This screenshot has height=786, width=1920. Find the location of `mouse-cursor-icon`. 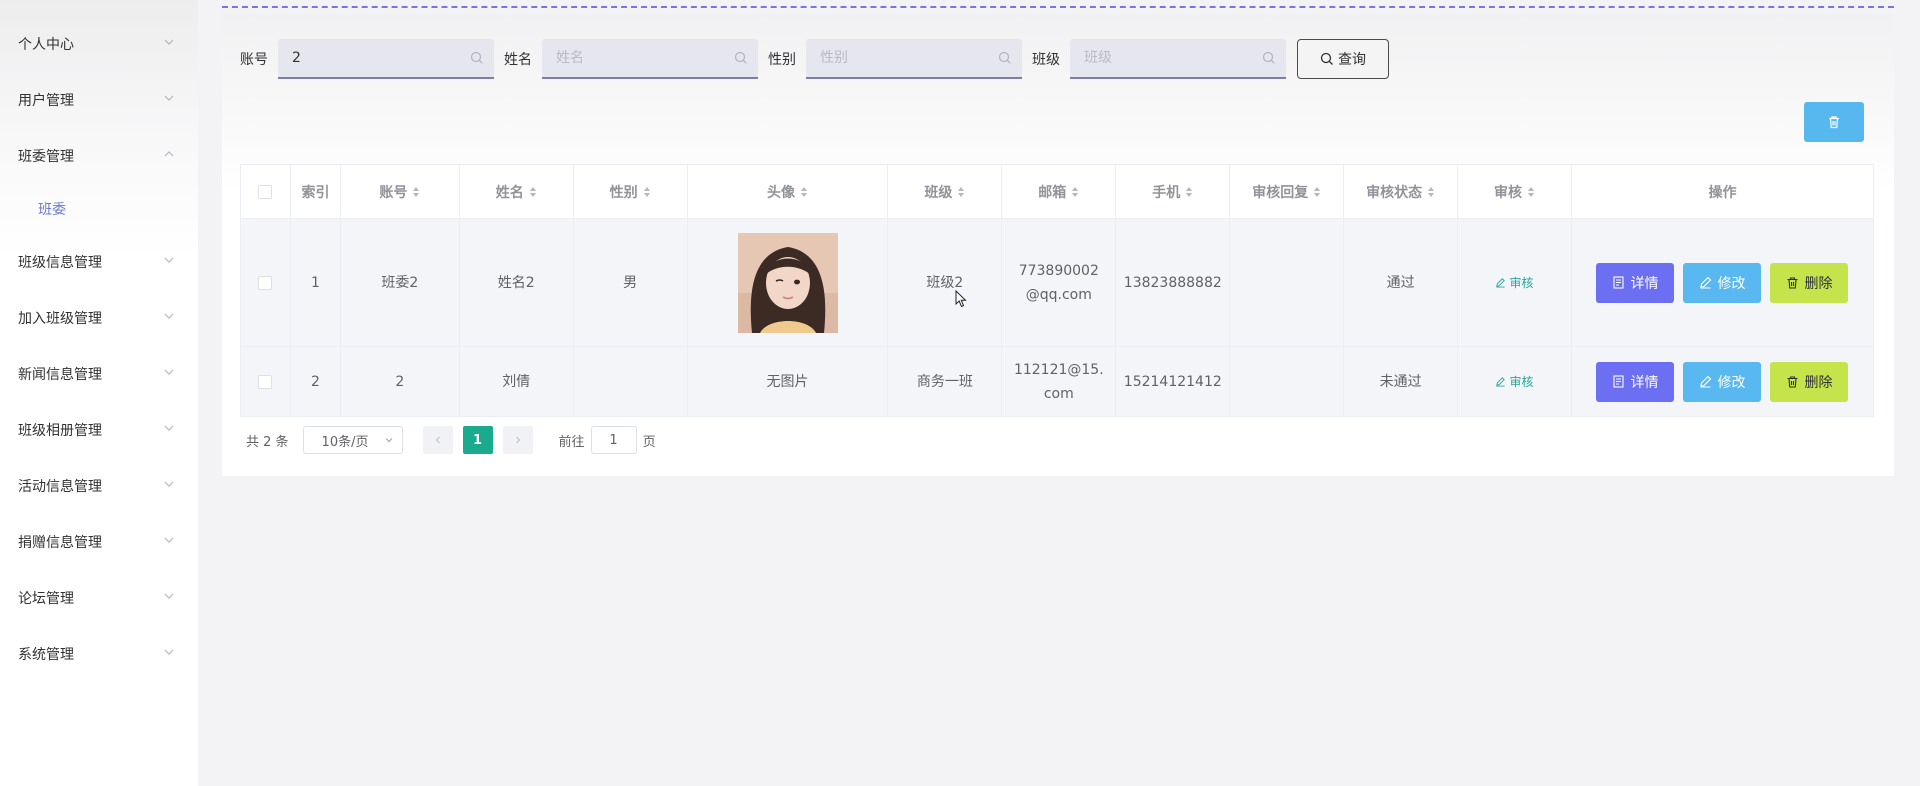

mouse-cursor-icon is located at coordinates (961, 299).